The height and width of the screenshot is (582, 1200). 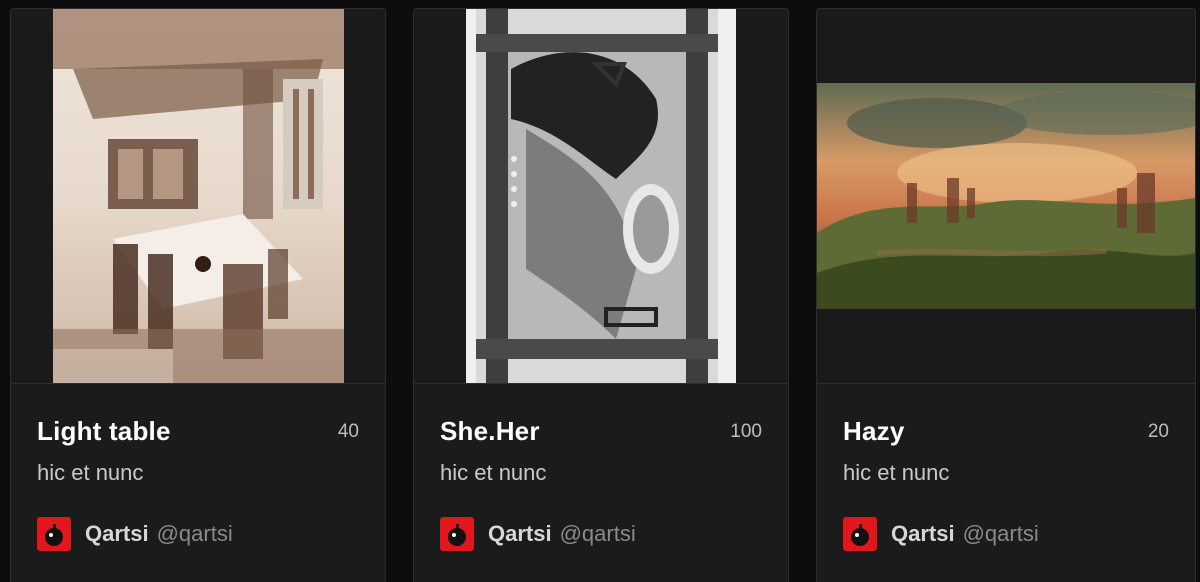 I want to click on title-row: Hazy 20, so click(x=1006, y=431).